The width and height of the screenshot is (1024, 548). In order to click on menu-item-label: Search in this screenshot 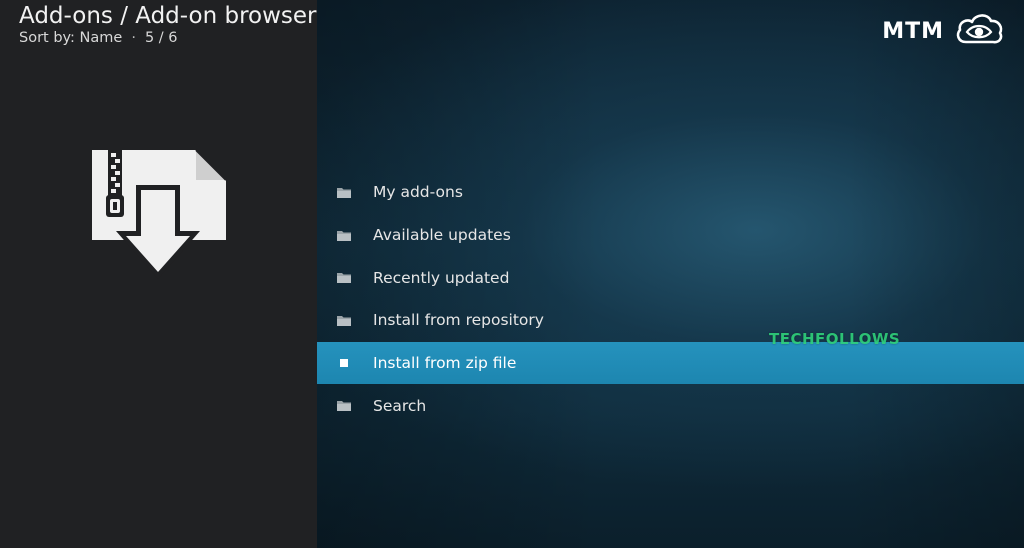, I will do `click(400, 405)`.